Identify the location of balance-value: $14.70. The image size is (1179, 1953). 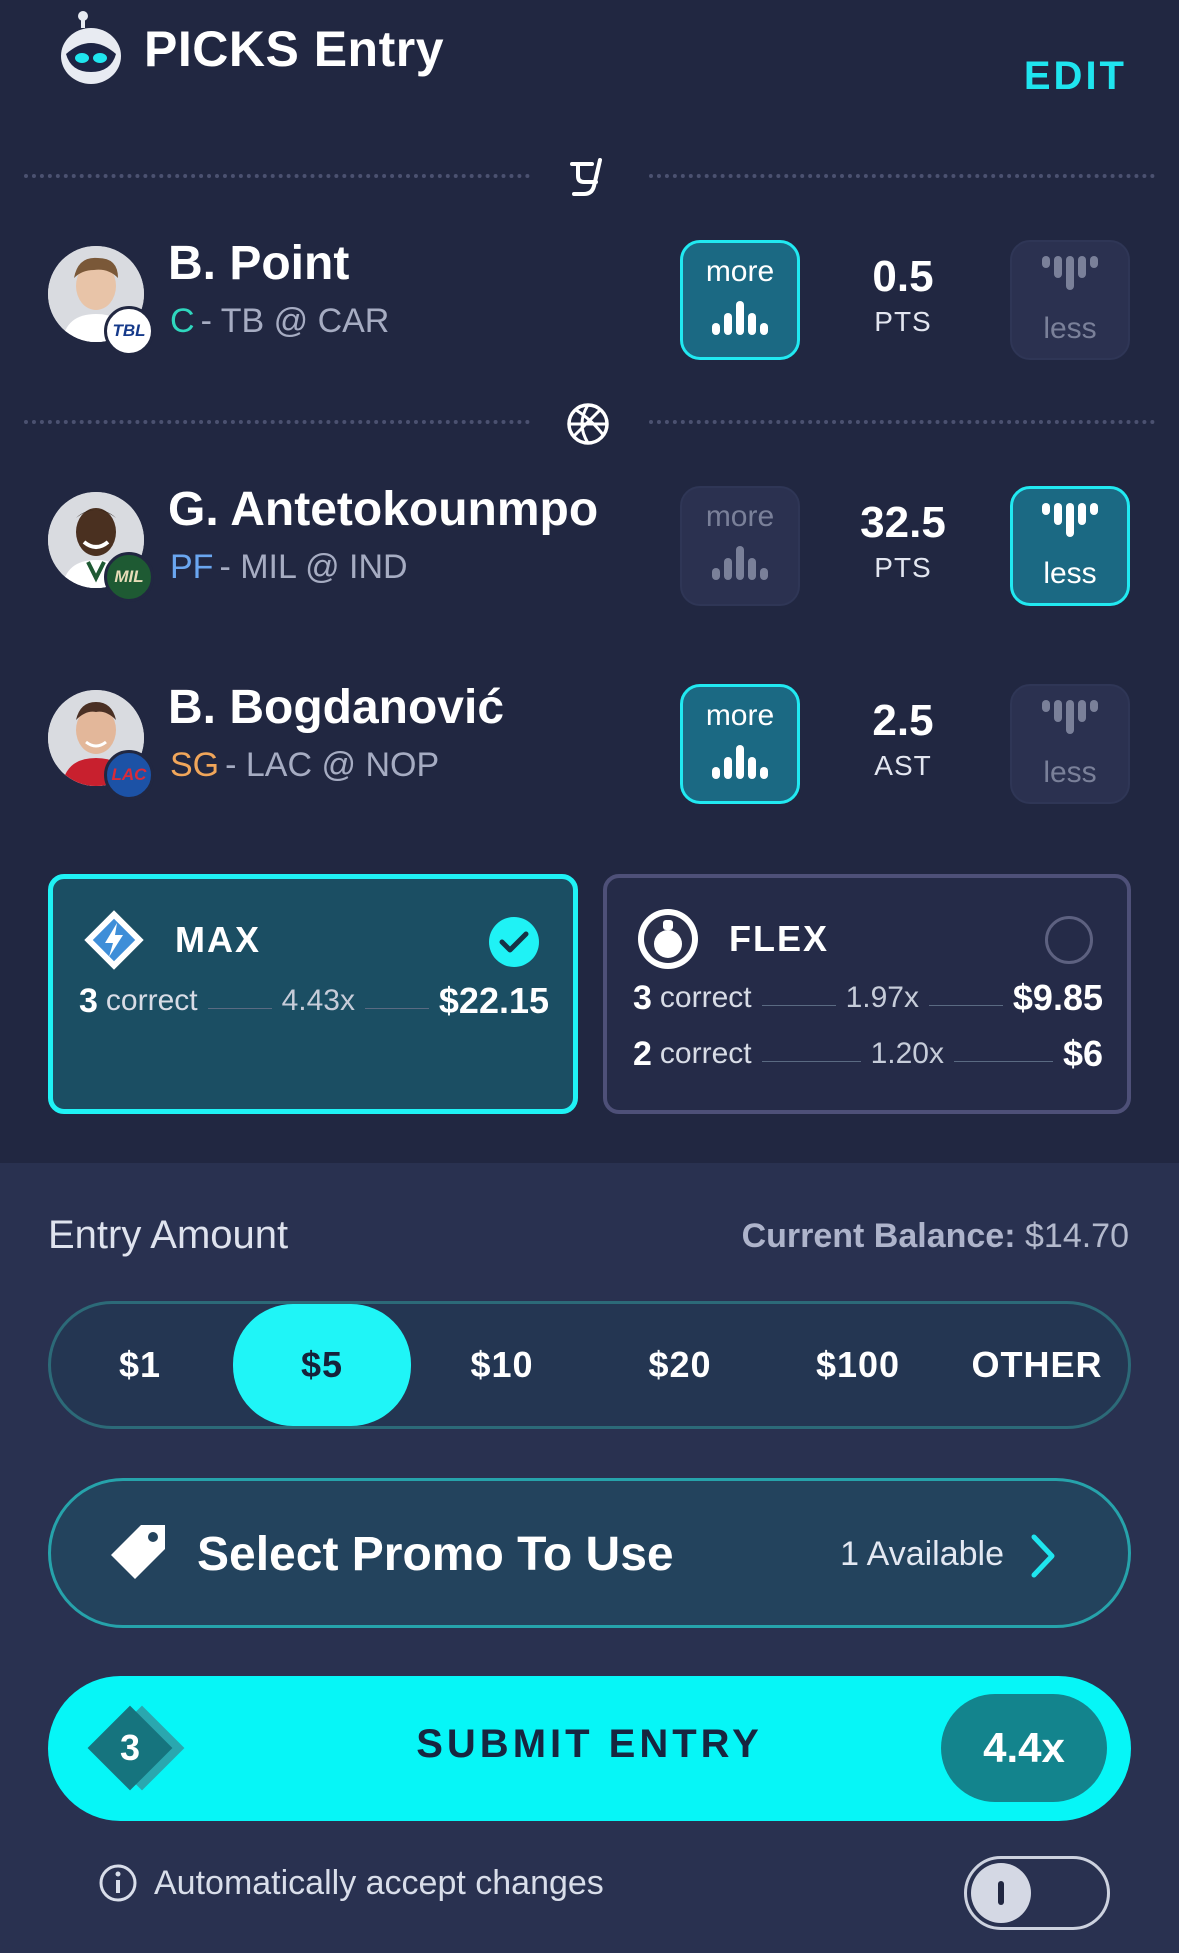
(1077, 1236).